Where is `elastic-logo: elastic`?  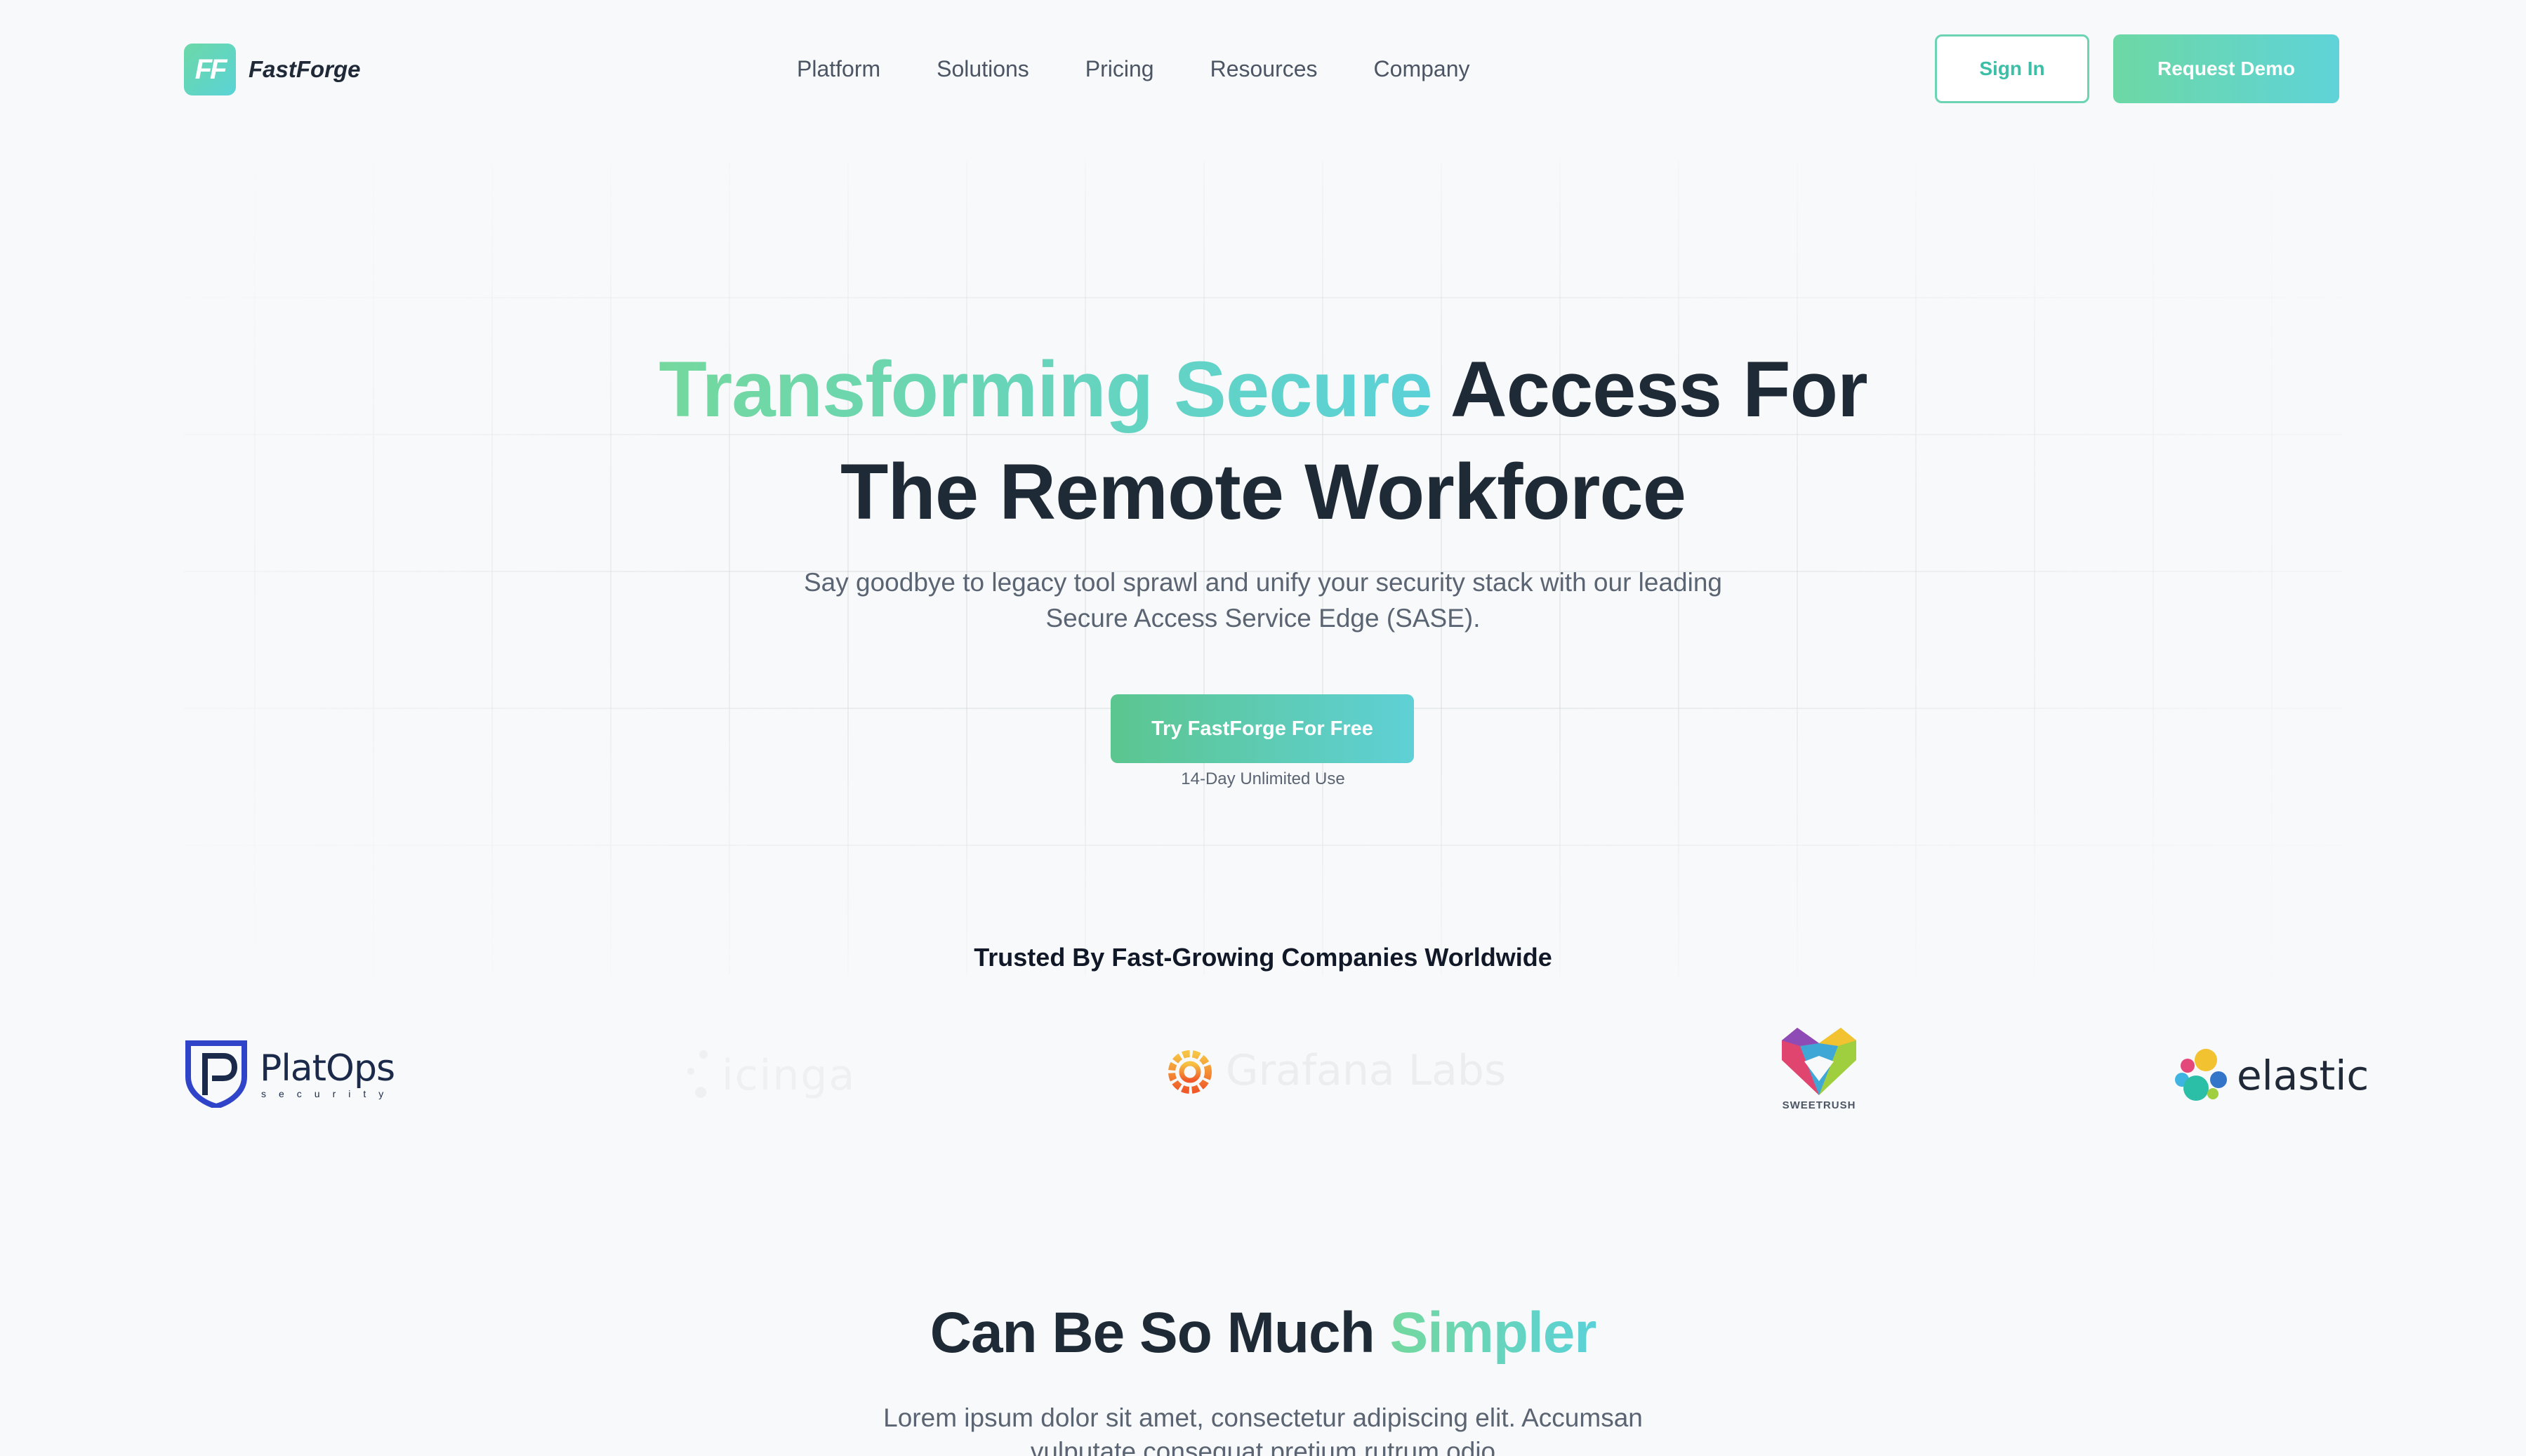 elastic-logo: elastic is located at coordinates (2270, 1075).